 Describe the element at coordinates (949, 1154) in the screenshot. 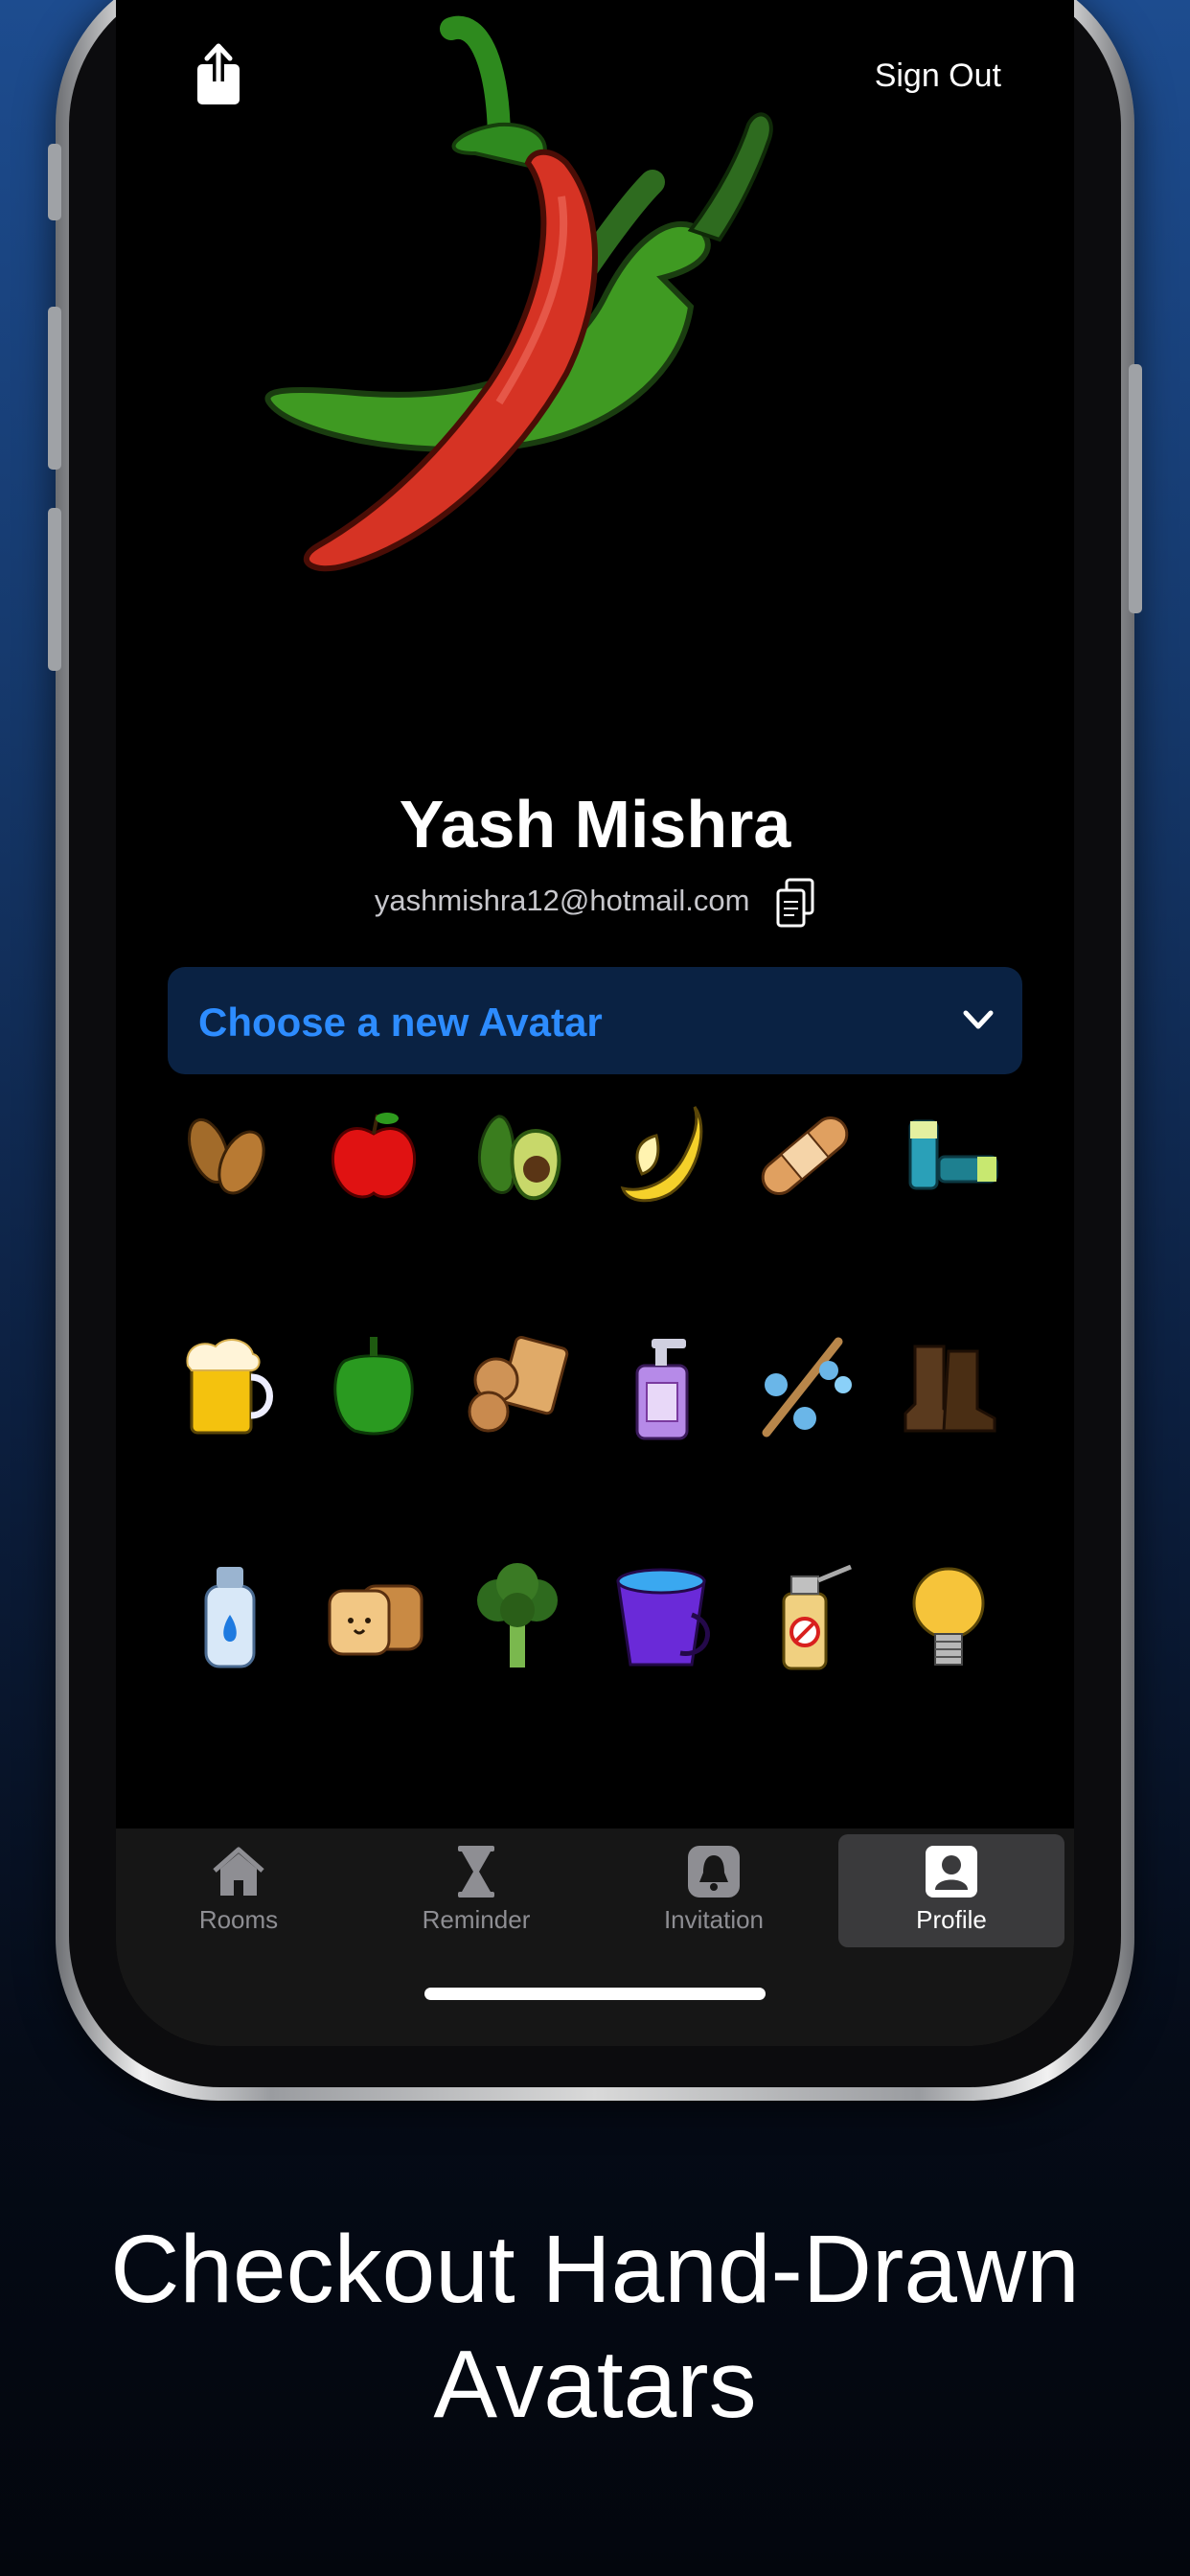

I see `avatar-batteries` at that location.